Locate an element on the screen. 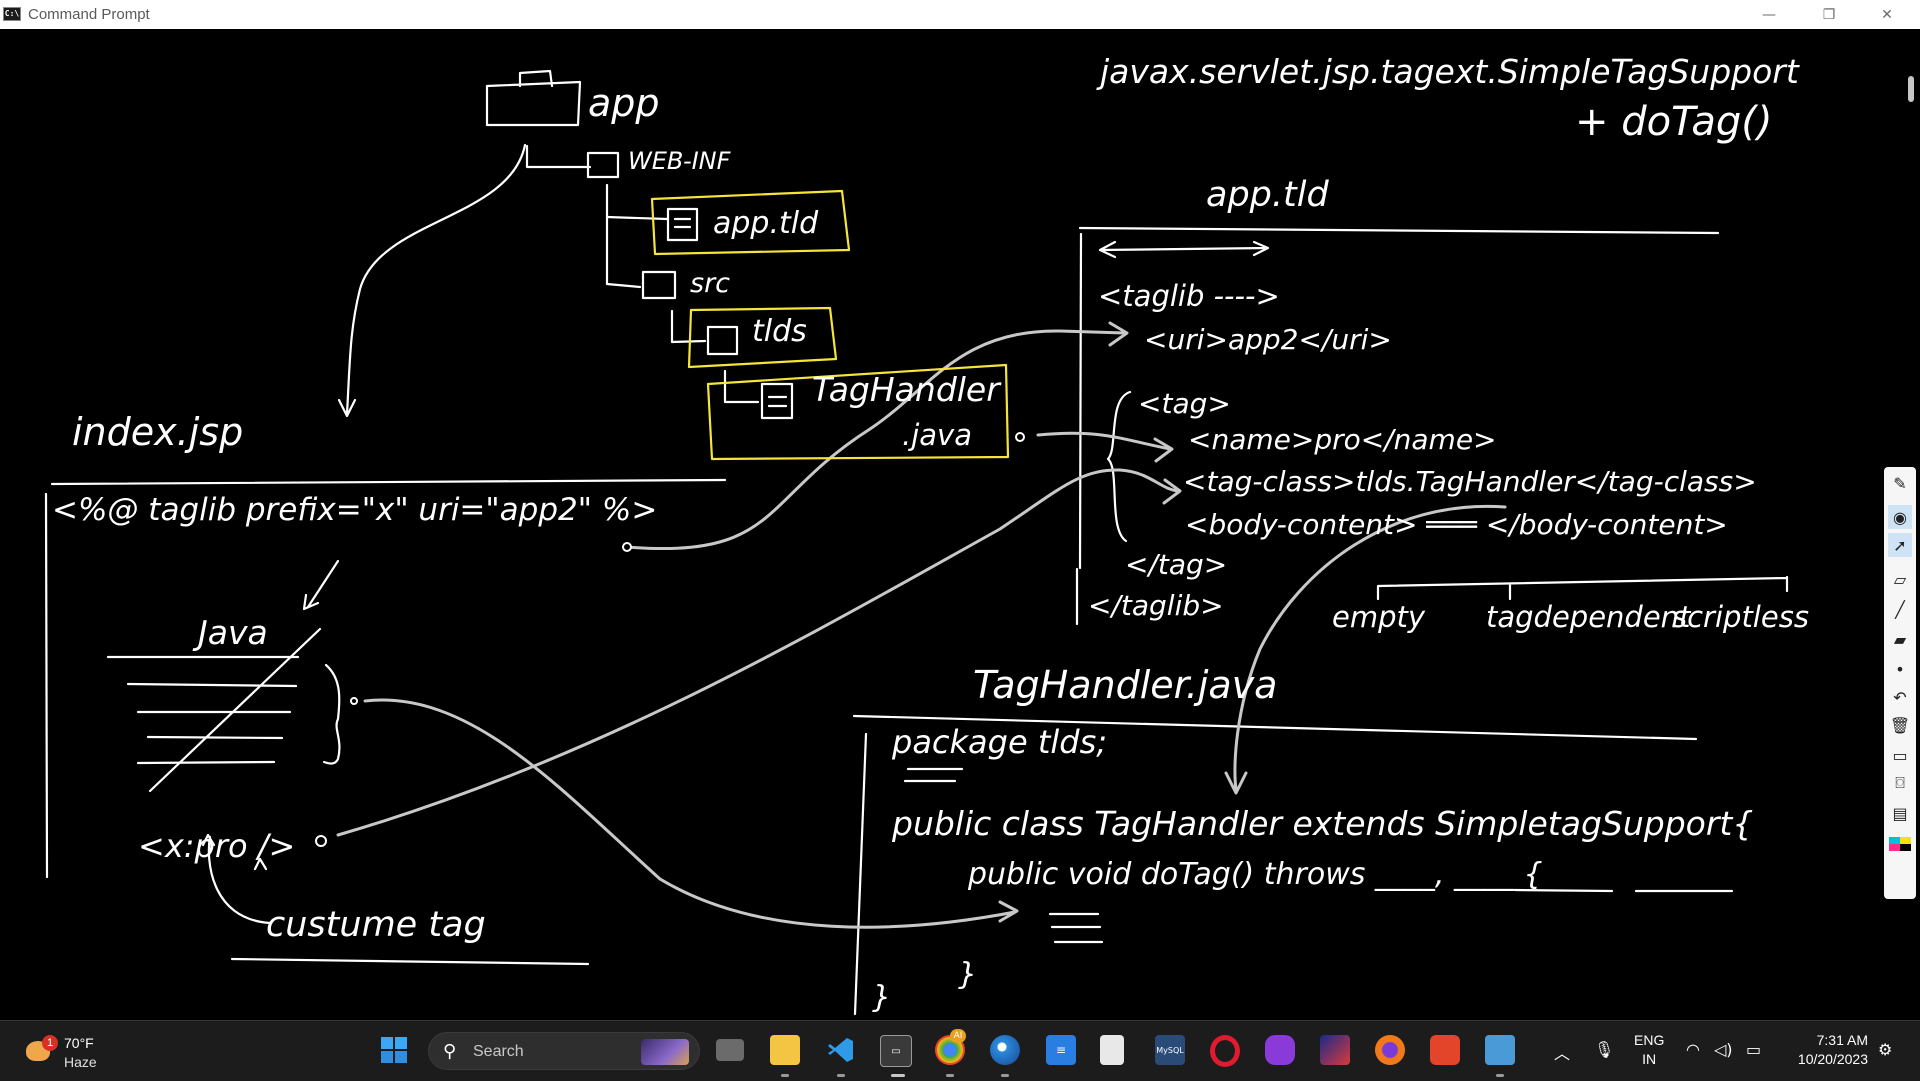  camera-icon: ⌼ is located at coordinates (1900, 783).